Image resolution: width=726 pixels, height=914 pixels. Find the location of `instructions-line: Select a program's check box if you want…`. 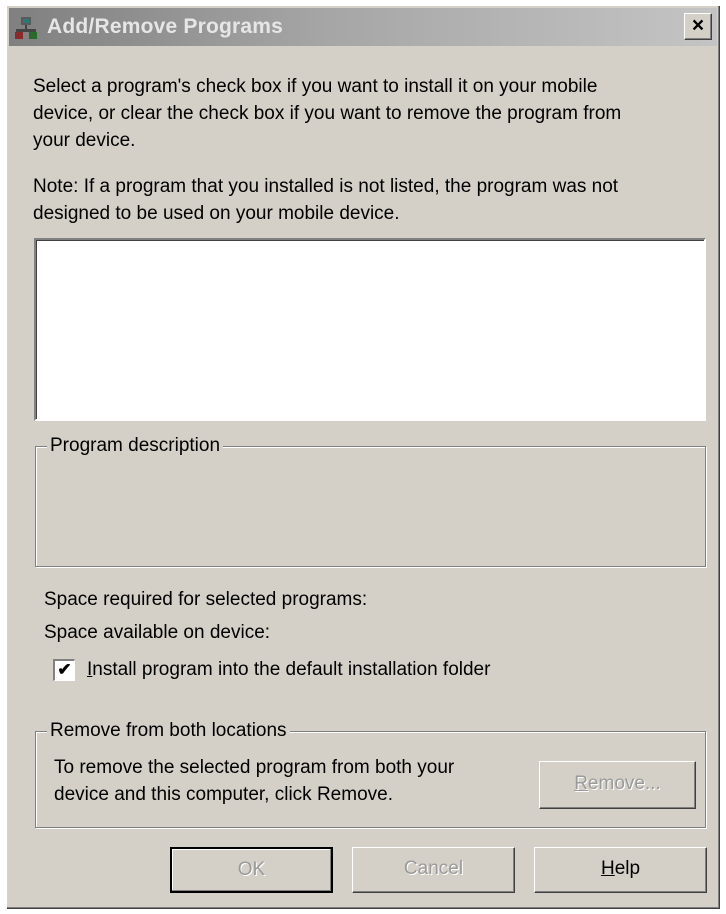

instructions-line: Select a program's check box if you want… is located at coordinates (315, 86).